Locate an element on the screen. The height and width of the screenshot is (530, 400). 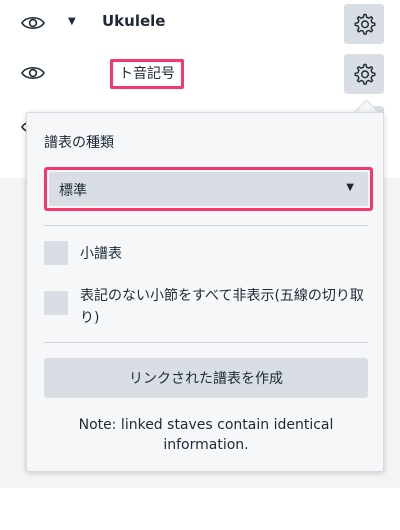
instrument-settings-button is located at coordinates (364, 24).